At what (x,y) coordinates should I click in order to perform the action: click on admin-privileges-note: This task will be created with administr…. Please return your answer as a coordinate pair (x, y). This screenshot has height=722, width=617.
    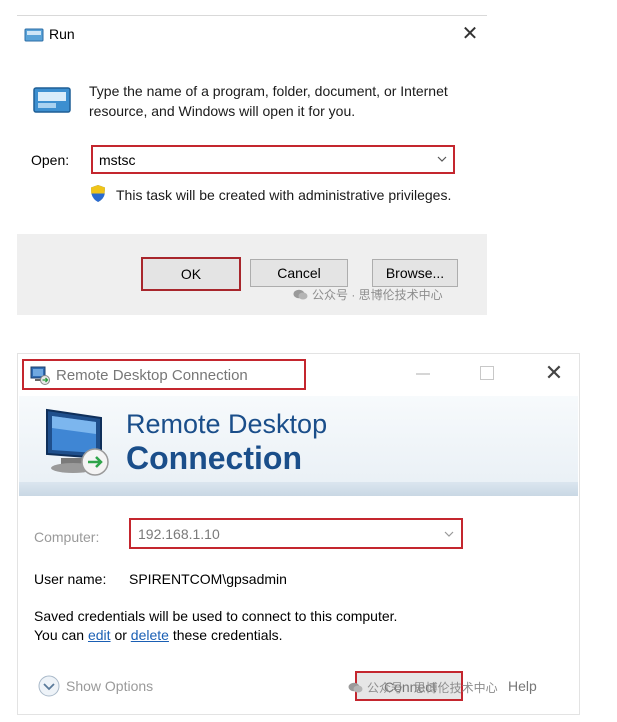
    Looking at the image, I should click on (284, 195).